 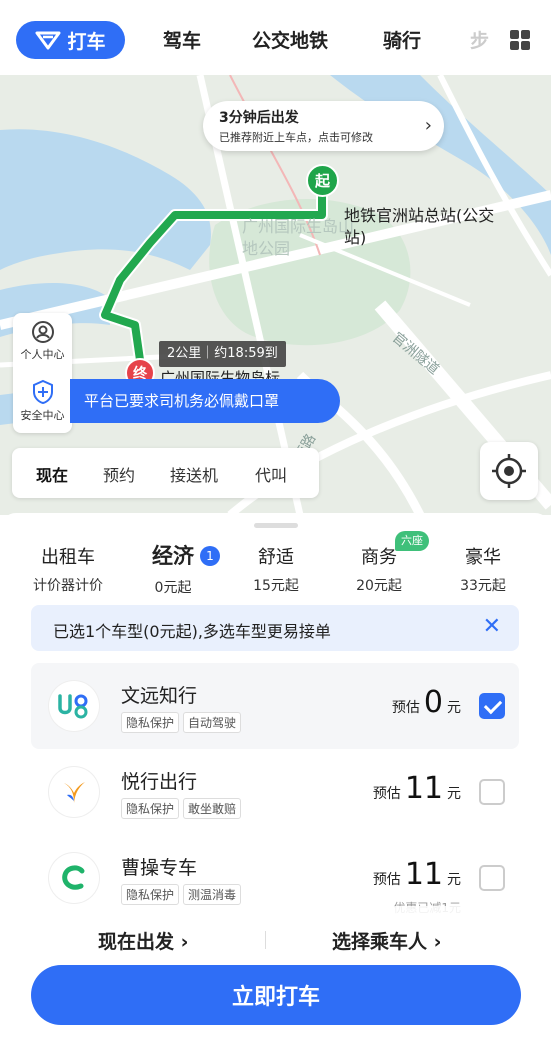 I want to click on locate-icon, so click(x=509, y=471).